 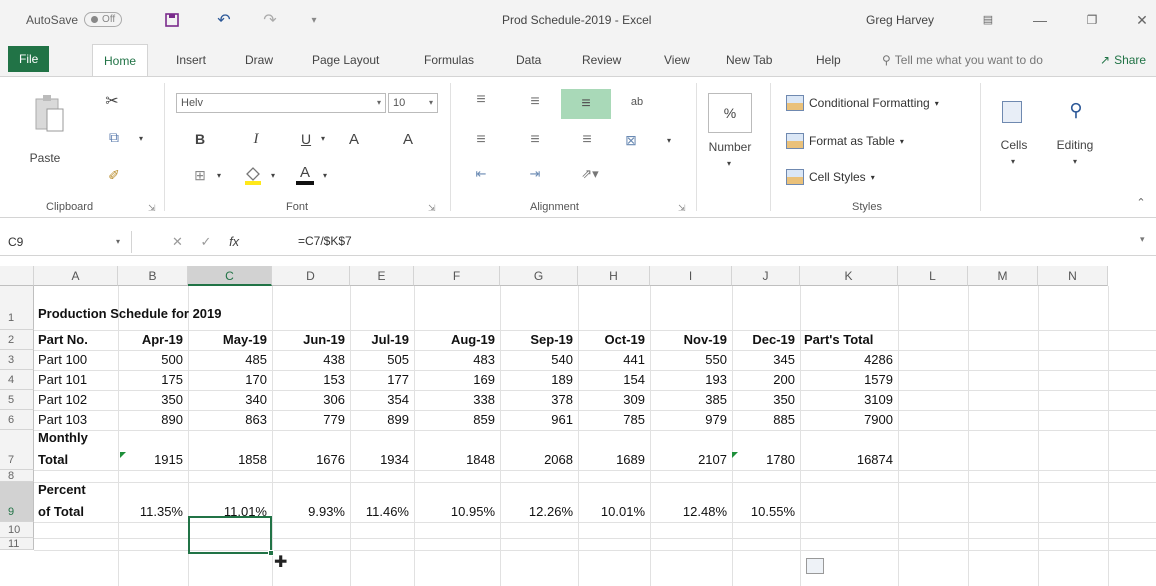 I want to click on column-header-a: A, so click(x=76, y=276).